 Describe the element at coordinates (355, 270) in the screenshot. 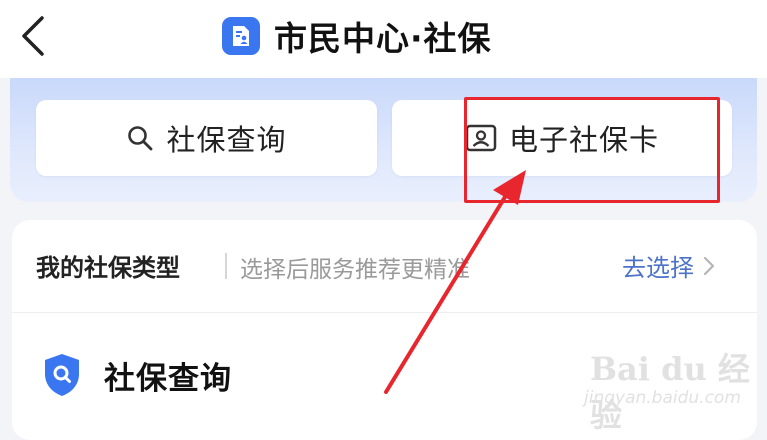

I see `insurance-type-hint: 选择后服务推荐更精准` at that location.